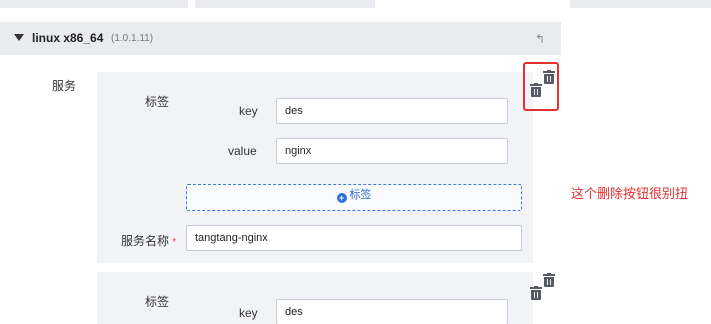 The width and height of the screenshot is (711, 324). I want to click on required-mark: *, so click(174, 242).